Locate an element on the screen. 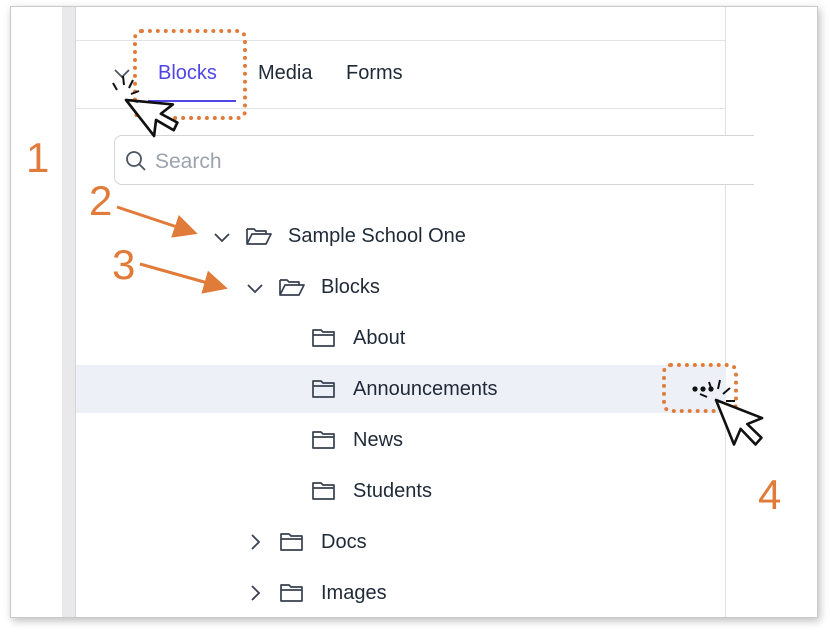 The width and height of the screenshot is (830, 633). tree-item-images: Images is located at coordinates (401, 593).